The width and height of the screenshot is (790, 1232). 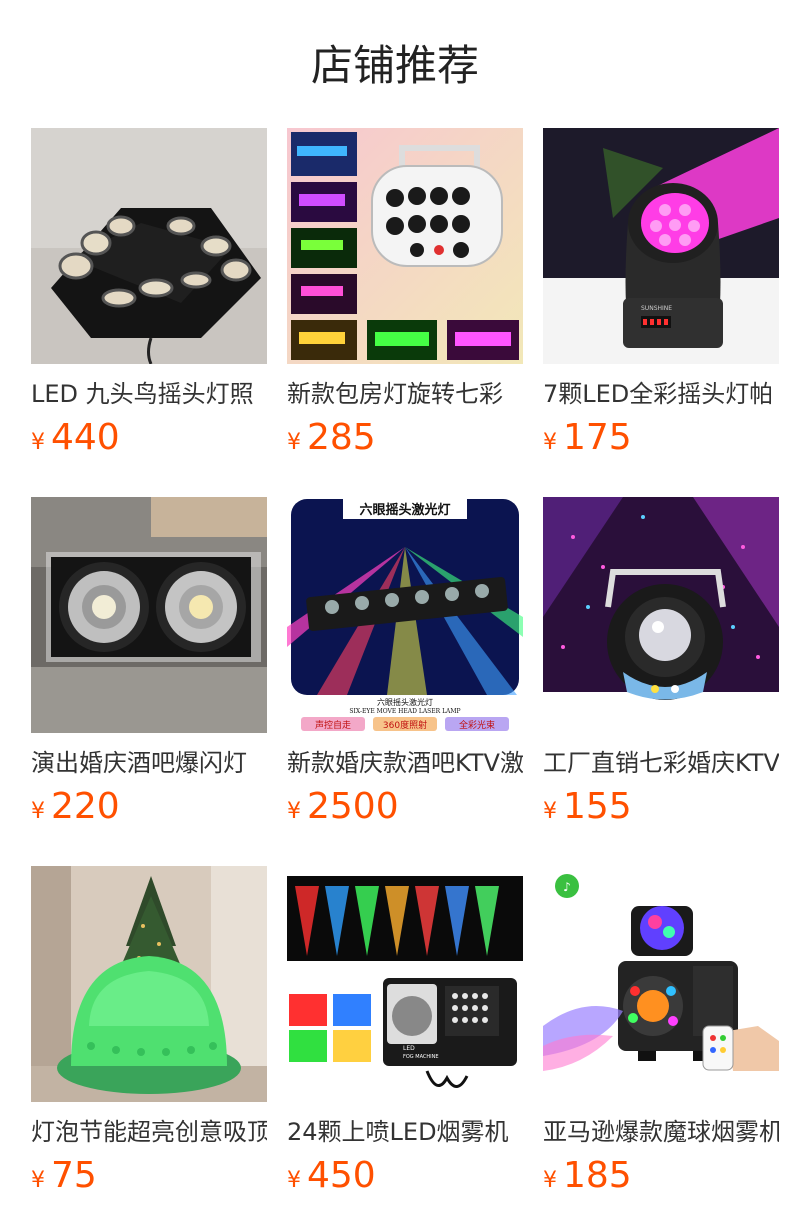 I want to click on price-value: 450, so click(x=341, y=1175).